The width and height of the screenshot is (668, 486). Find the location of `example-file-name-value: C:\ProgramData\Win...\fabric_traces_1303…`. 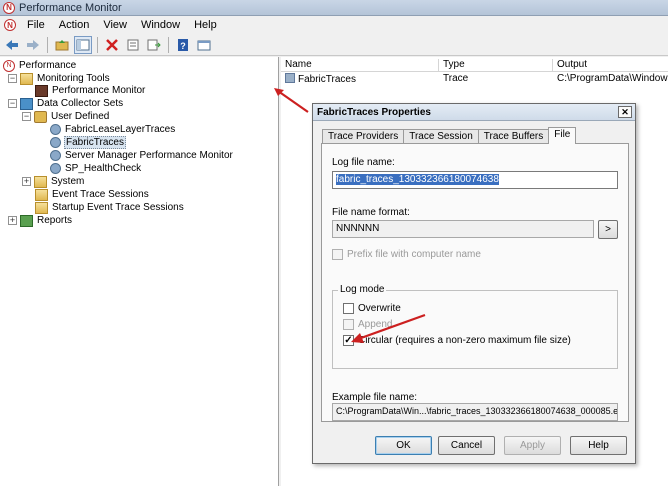

example-file-name-value: C:\ProgramData\Win...\fabric_traces_1303… is located at coordinates (475, 412).